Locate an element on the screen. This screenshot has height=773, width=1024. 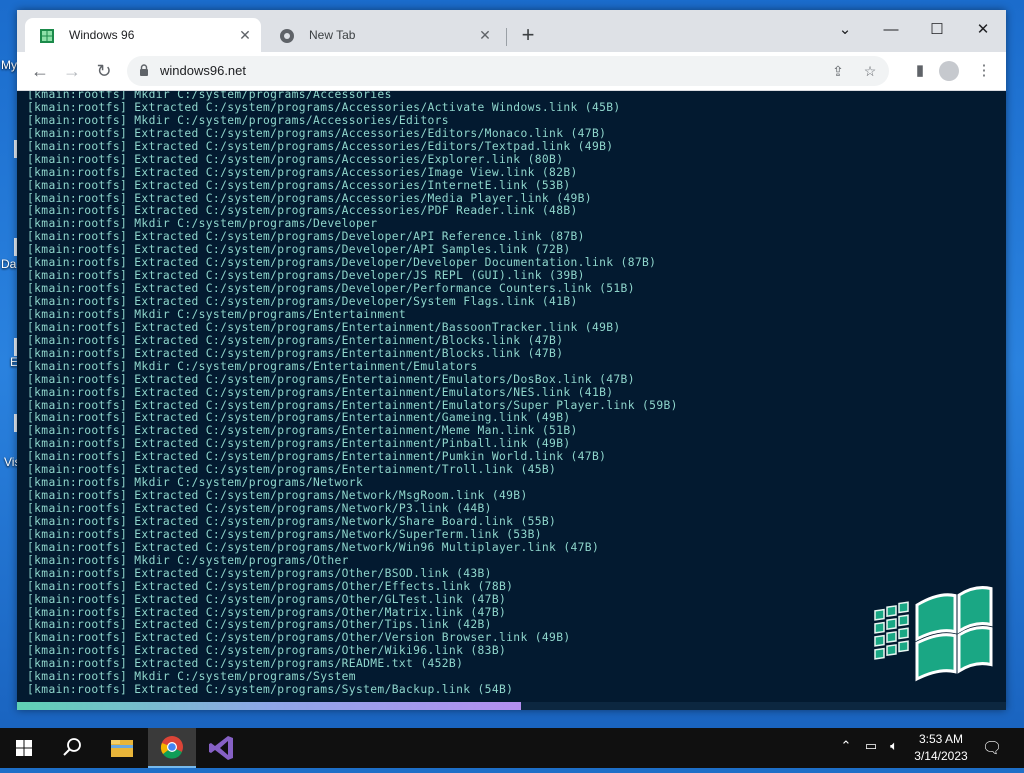
forward-arrow-icon: → is located at coordinates (72, 71).